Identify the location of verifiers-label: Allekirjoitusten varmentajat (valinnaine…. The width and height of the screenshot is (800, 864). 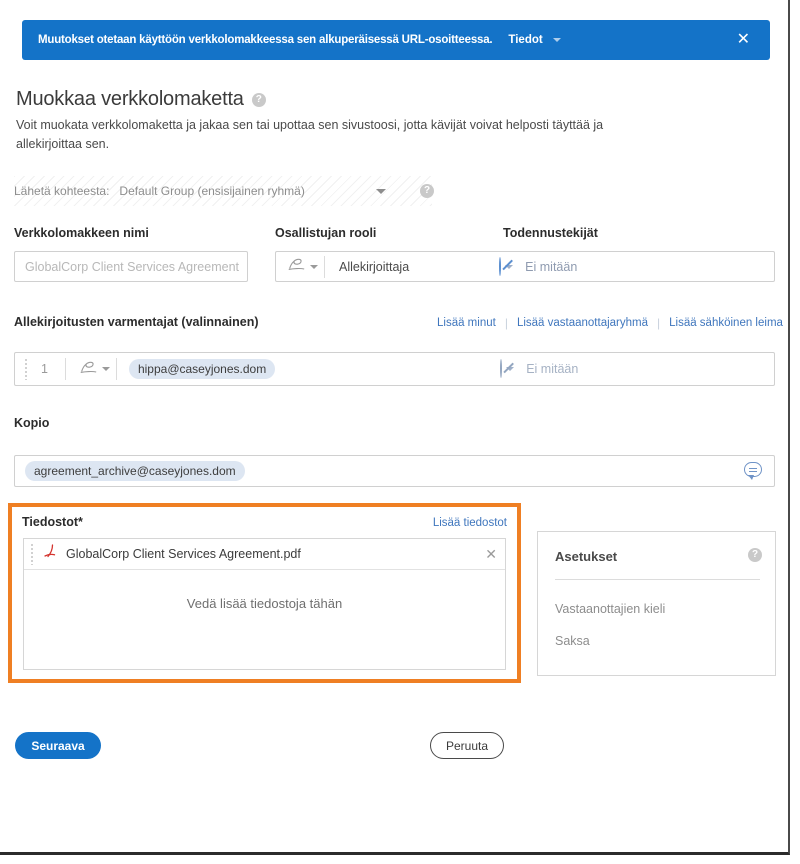
(136, 322).